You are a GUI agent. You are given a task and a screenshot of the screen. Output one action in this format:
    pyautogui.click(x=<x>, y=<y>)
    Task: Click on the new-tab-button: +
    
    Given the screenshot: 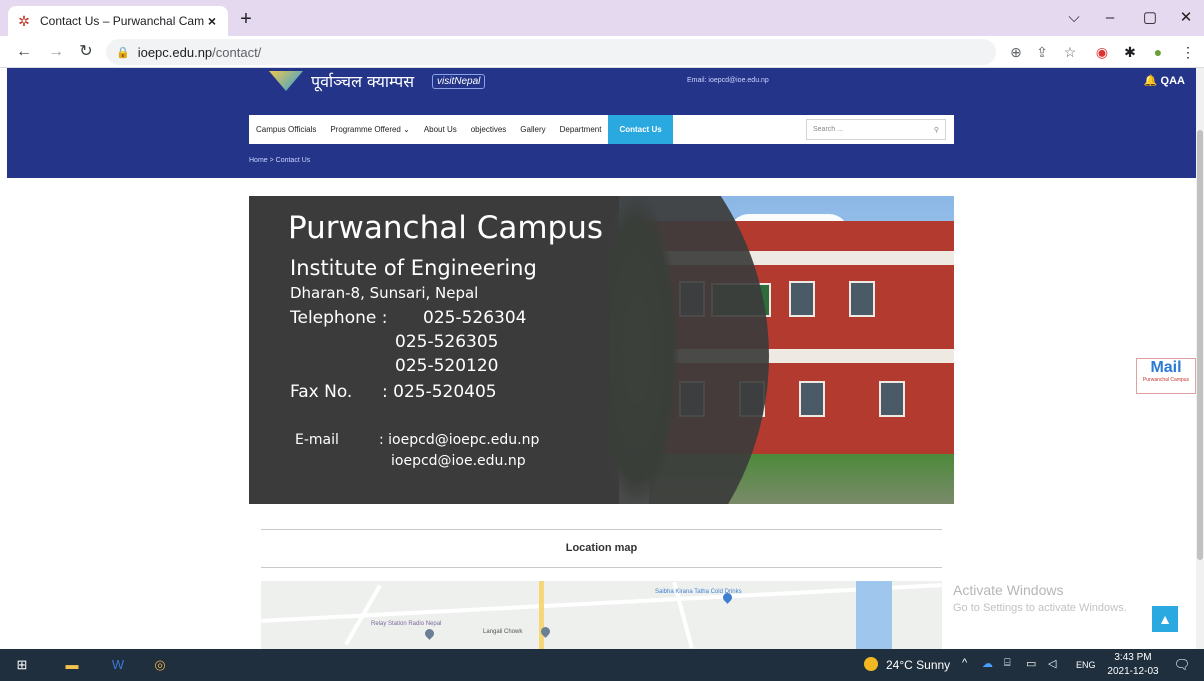 What is the action you would take?
    pyautogui.click(x=246, y=20)
    